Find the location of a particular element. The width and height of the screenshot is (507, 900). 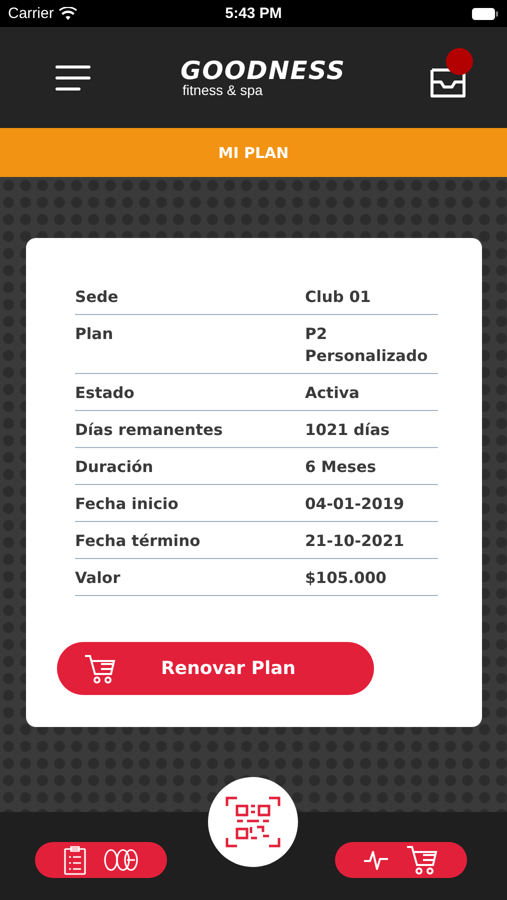

row-label: Estado is located at coordinates (105, 393).